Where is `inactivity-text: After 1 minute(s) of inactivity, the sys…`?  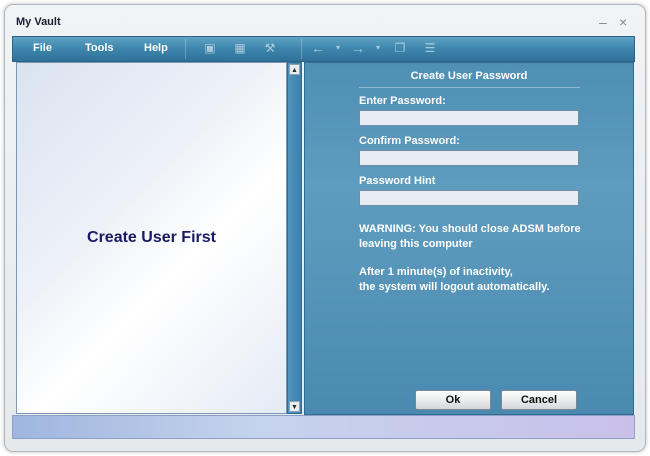
inactivity-text: After 1 minute(s) of inactivity, the sys… is located at coordinates (479, 280).